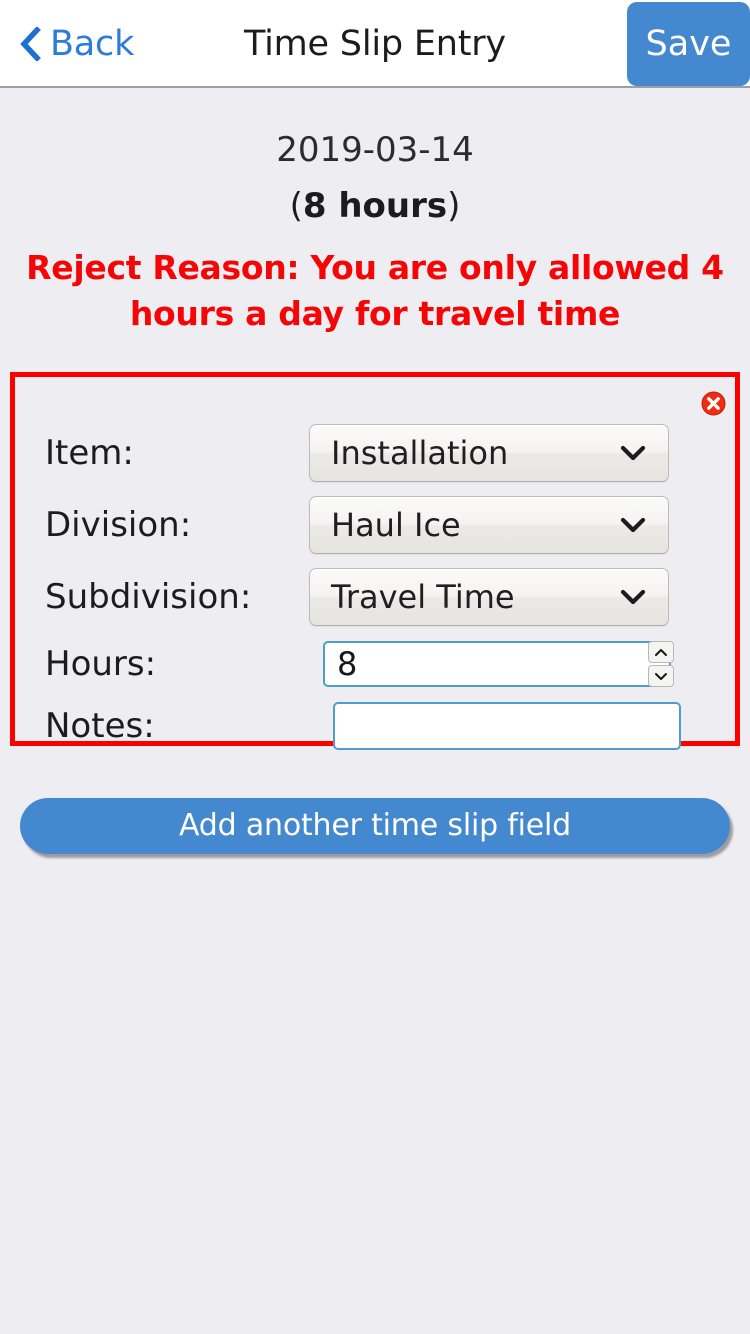 The height and width of the screenshot is (1334, 750). I want to click on notes-label: Notes:, so click(100, 726).